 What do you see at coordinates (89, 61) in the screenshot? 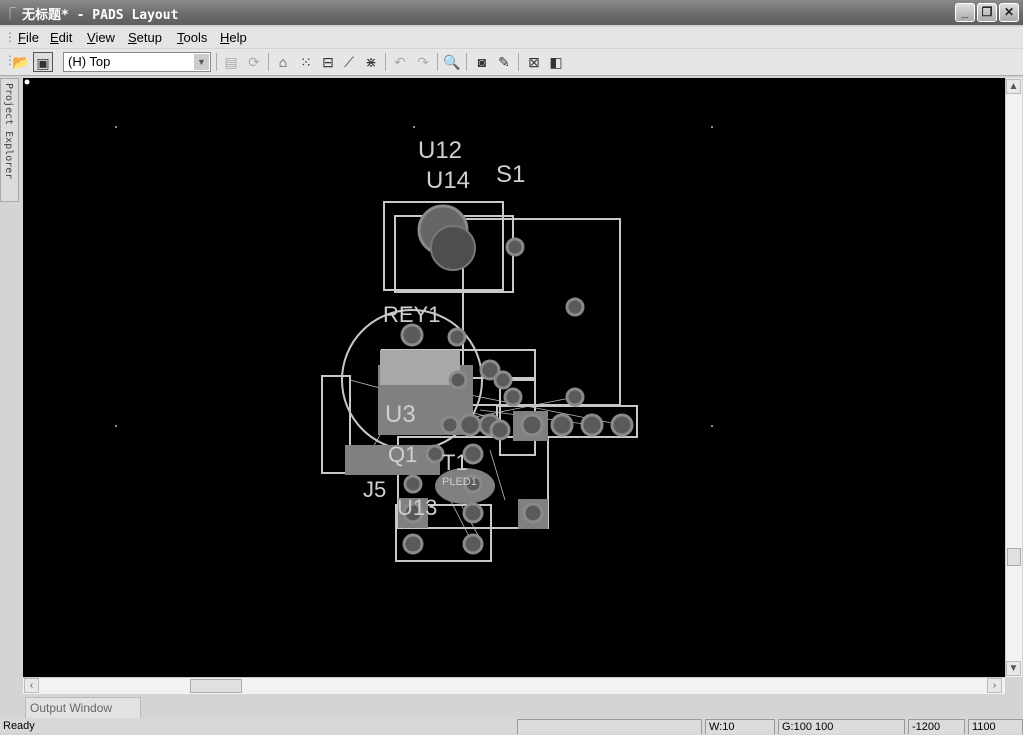
I see `layer-select-value: (H) Top` at bounding box center [89, 61].